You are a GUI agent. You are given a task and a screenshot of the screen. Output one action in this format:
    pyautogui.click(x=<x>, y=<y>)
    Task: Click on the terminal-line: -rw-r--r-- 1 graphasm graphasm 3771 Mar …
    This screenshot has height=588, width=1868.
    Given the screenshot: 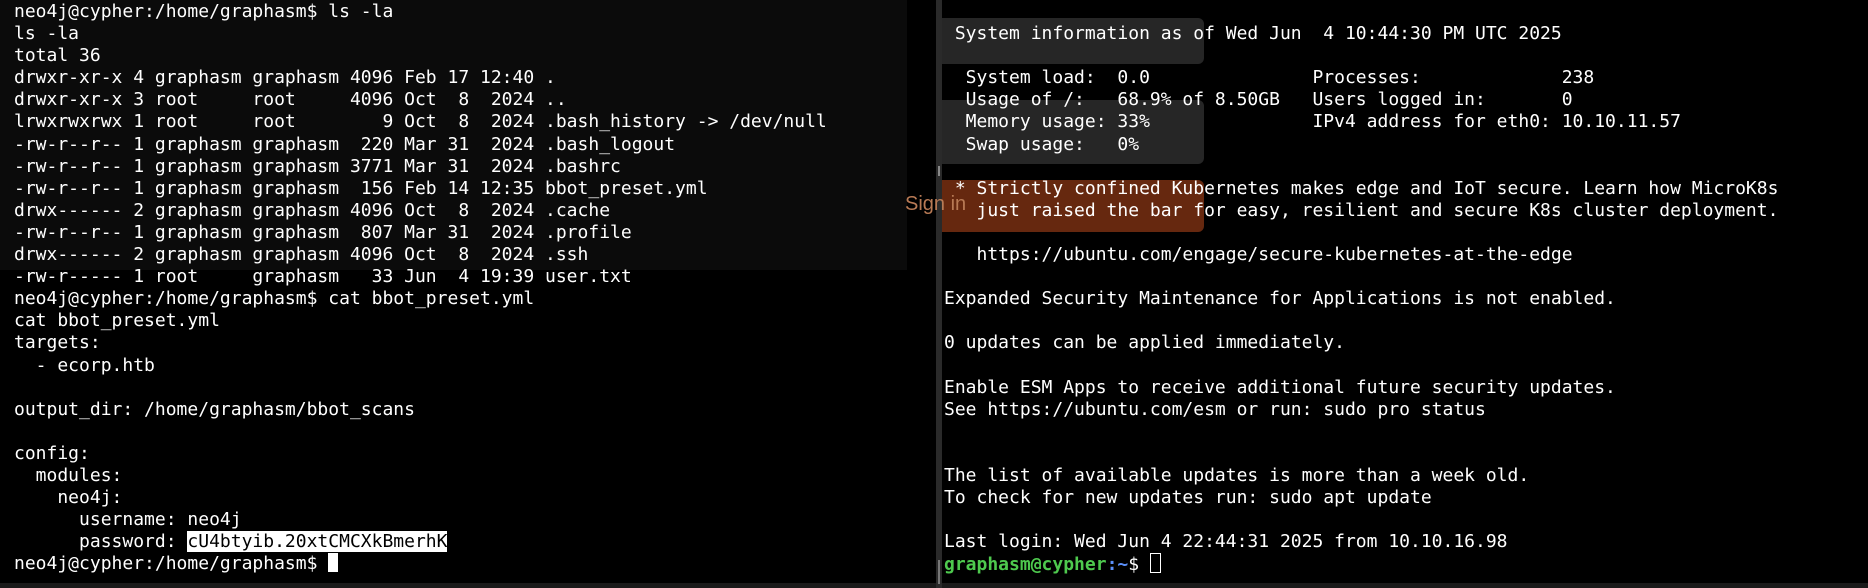 What is the action you would take?
    pyautogui.click(x=317, y=166)
    